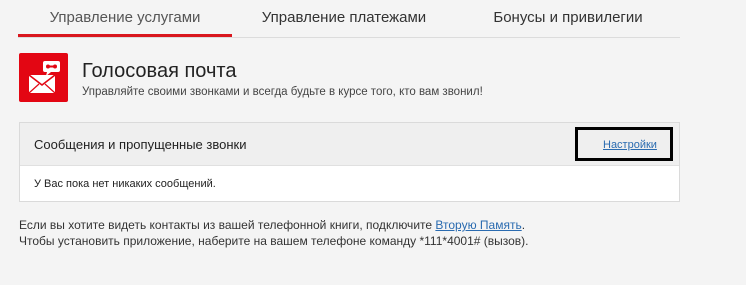 This screenshot has width=746, height=285. Describe the element at coordinates (349, 144) in the screenshot. I see `panel-header: Сообщения и пропущенные звонки Настройки` at that location.